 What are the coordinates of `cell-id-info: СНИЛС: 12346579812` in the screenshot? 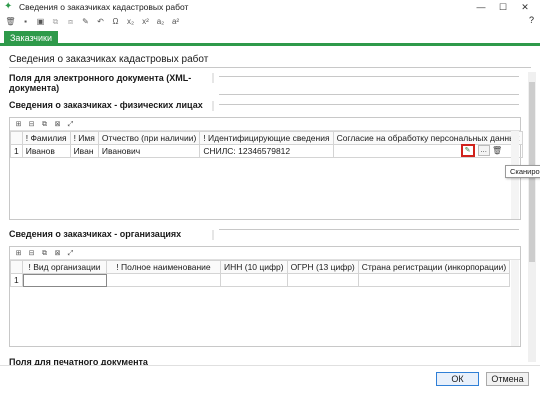 It's located at (266, 151).